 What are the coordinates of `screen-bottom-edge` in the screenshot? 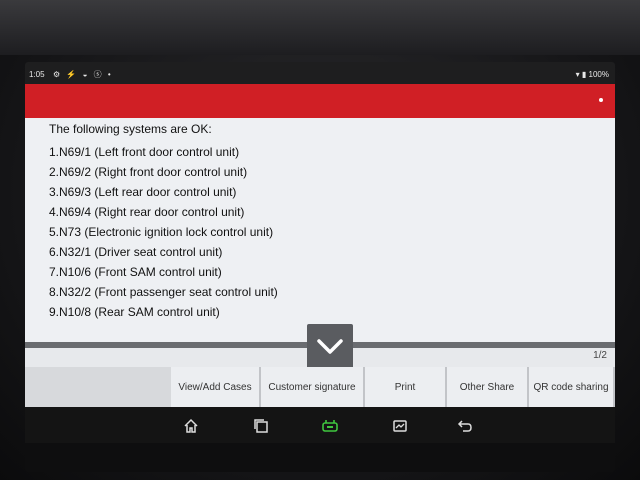 It's located at (320, 457).